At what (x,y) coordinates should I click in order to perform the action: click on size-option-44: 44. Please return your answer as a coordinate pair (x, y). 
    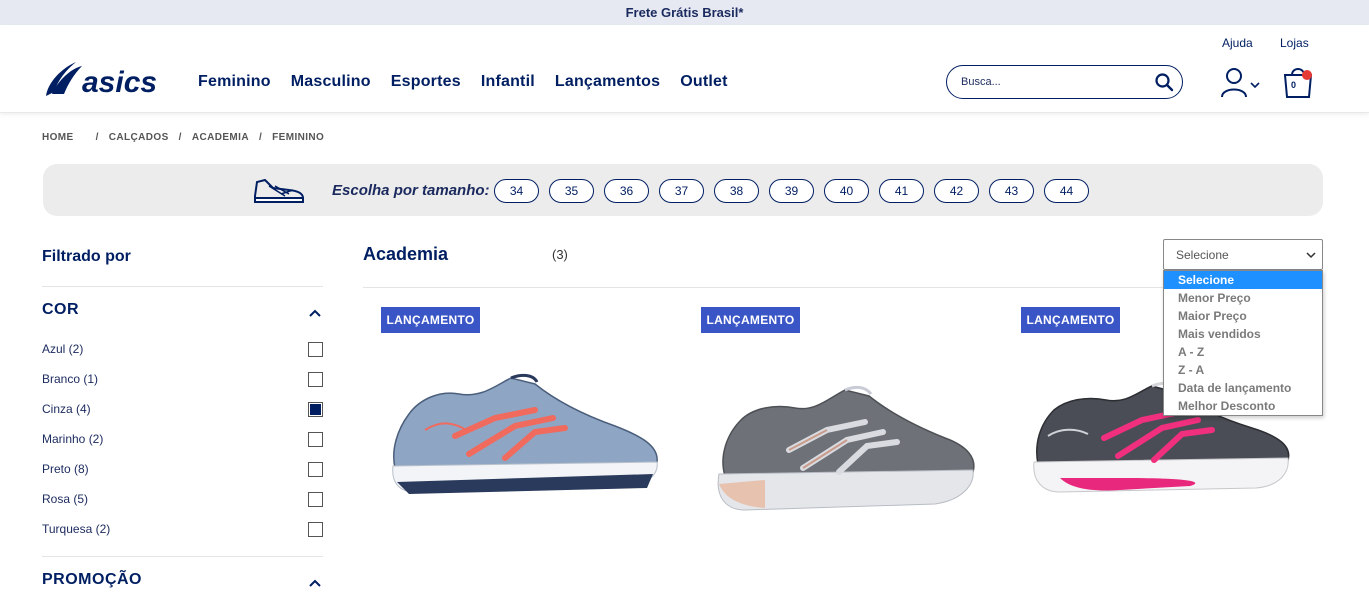
    Looking at the image, I should click on (1066, 191).